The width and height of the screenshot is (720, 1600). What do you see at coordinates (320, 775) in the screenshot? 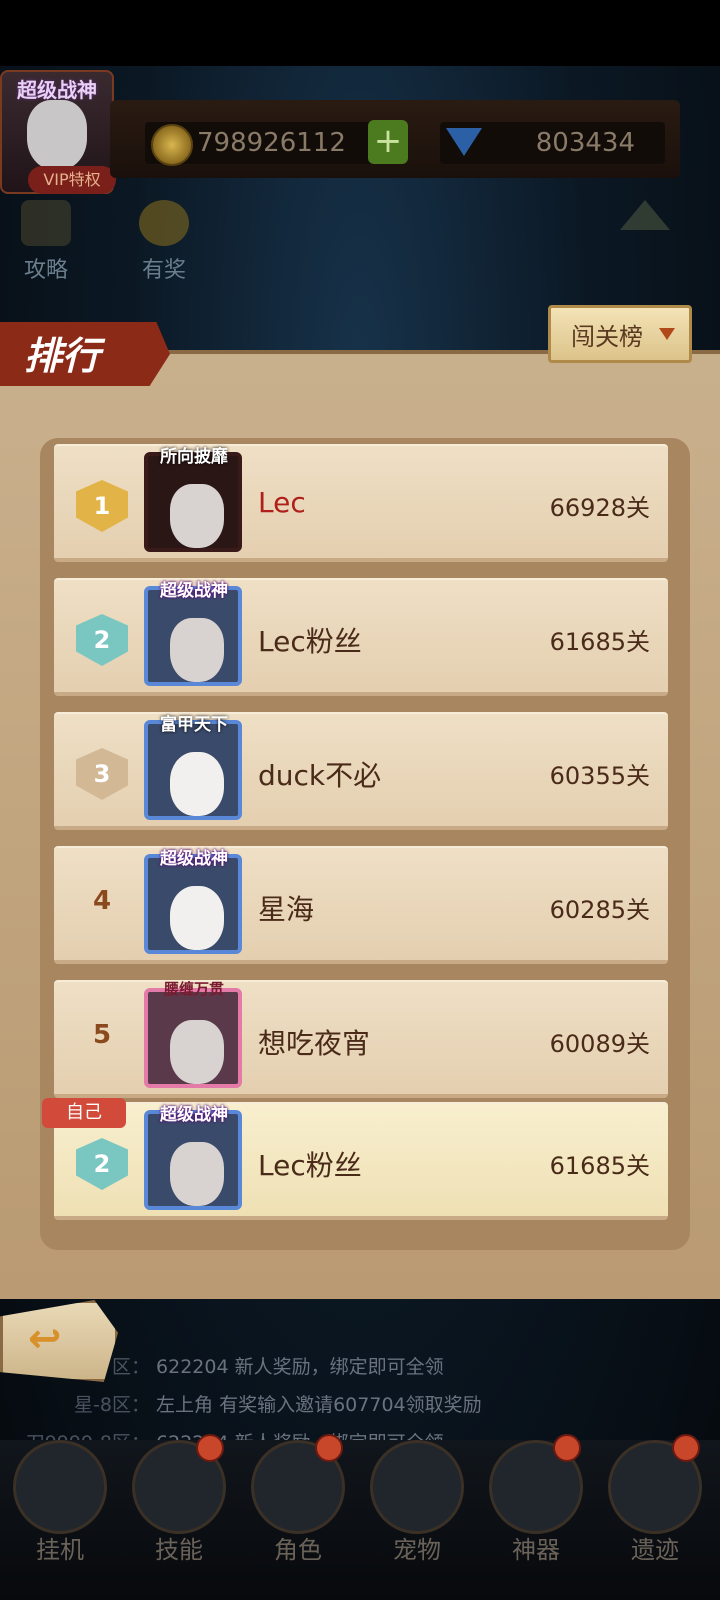
I see `player-name: duck不必` at bounding box center [320, 775].